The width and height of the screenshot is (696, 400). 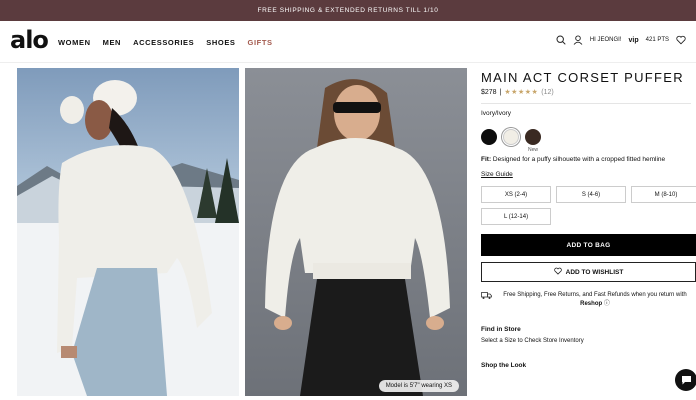 I want to click on size-option-xs: XS (2-4), so click(x=516, y=194).